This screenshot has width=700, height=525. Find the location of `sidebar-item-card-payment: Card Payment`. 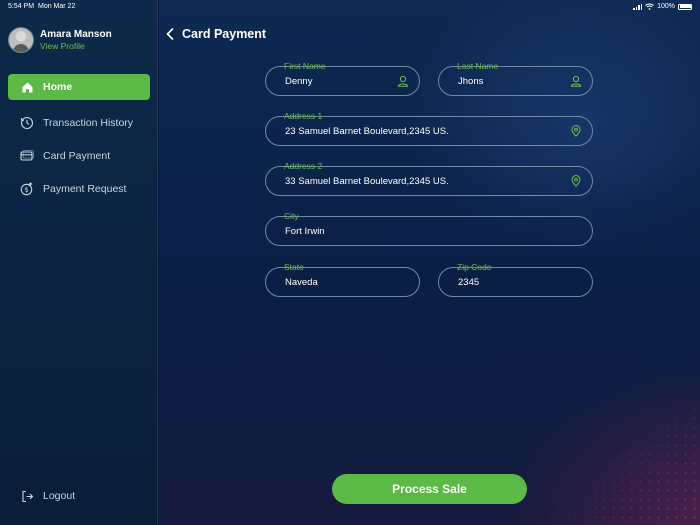

sidebar-item-card-payment: Card Payment is located at coordinates (79, 156).